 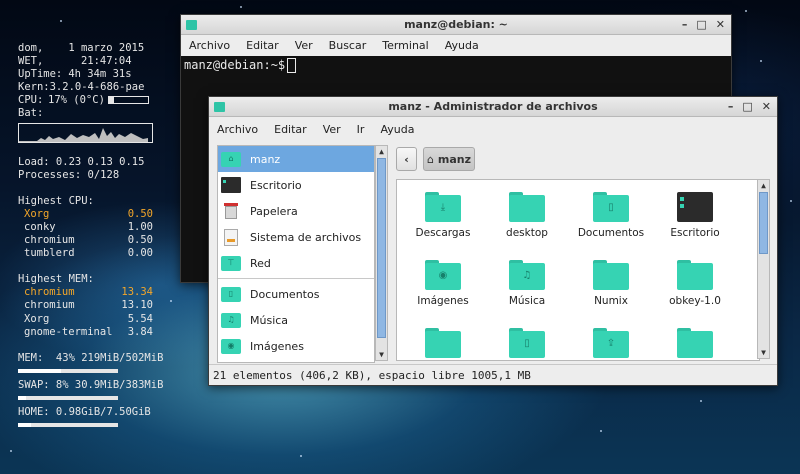 What do you see at coordinates (361, 129) in the screenshot?
I see `menu-ir: Ir` at bounding box center [361, 129].